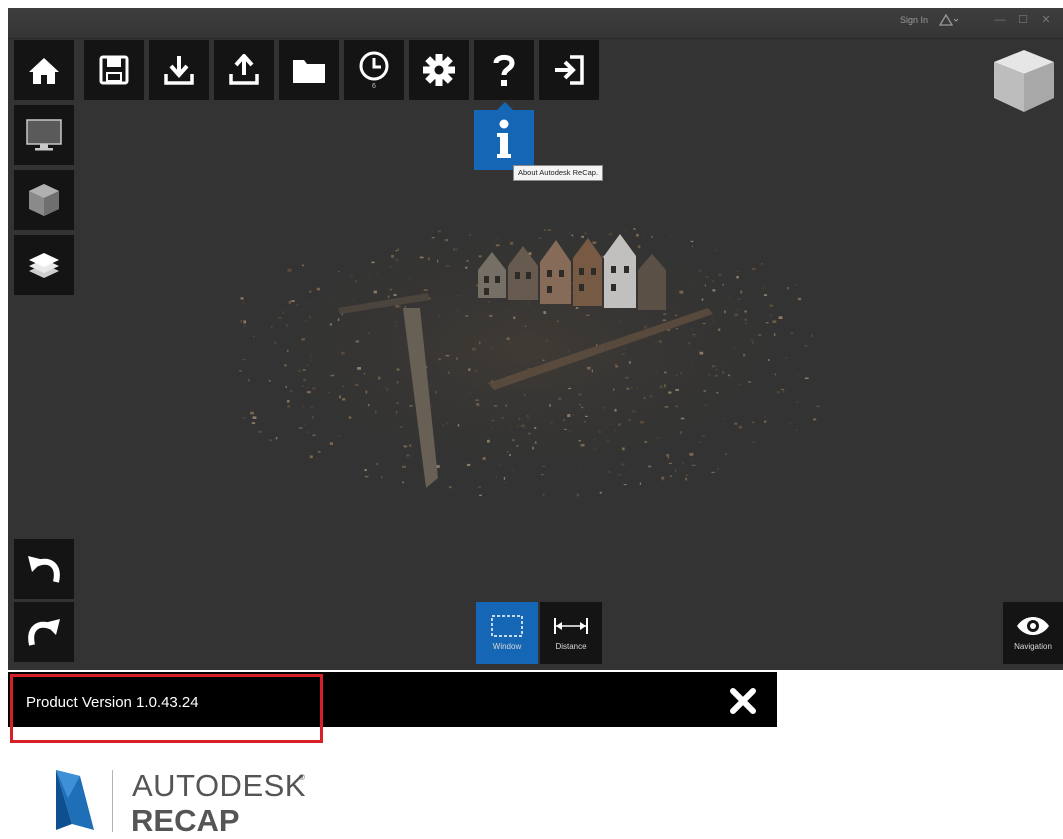 The height and width of the screenshot is (839, 1063). Describe the element at coordinates (571, 633) in the screenshot. I see `distance-button: Distance` at that location.